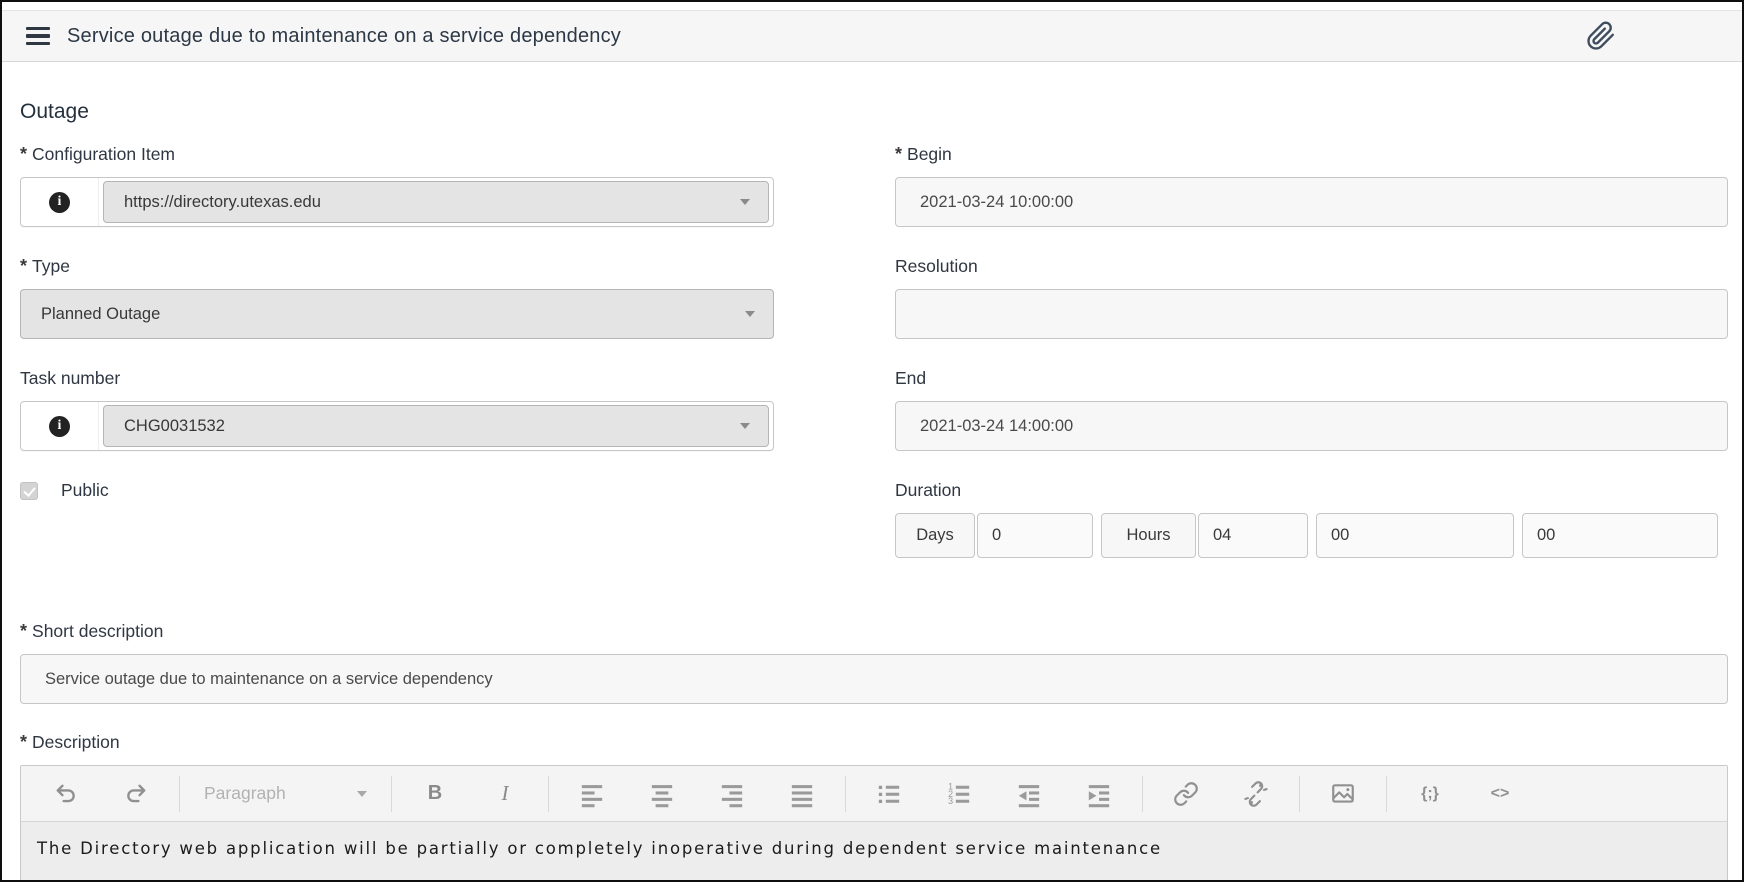 The height and width of the screenshot is (886, 1744). I want to click on align-right-button, so click(732, 794).